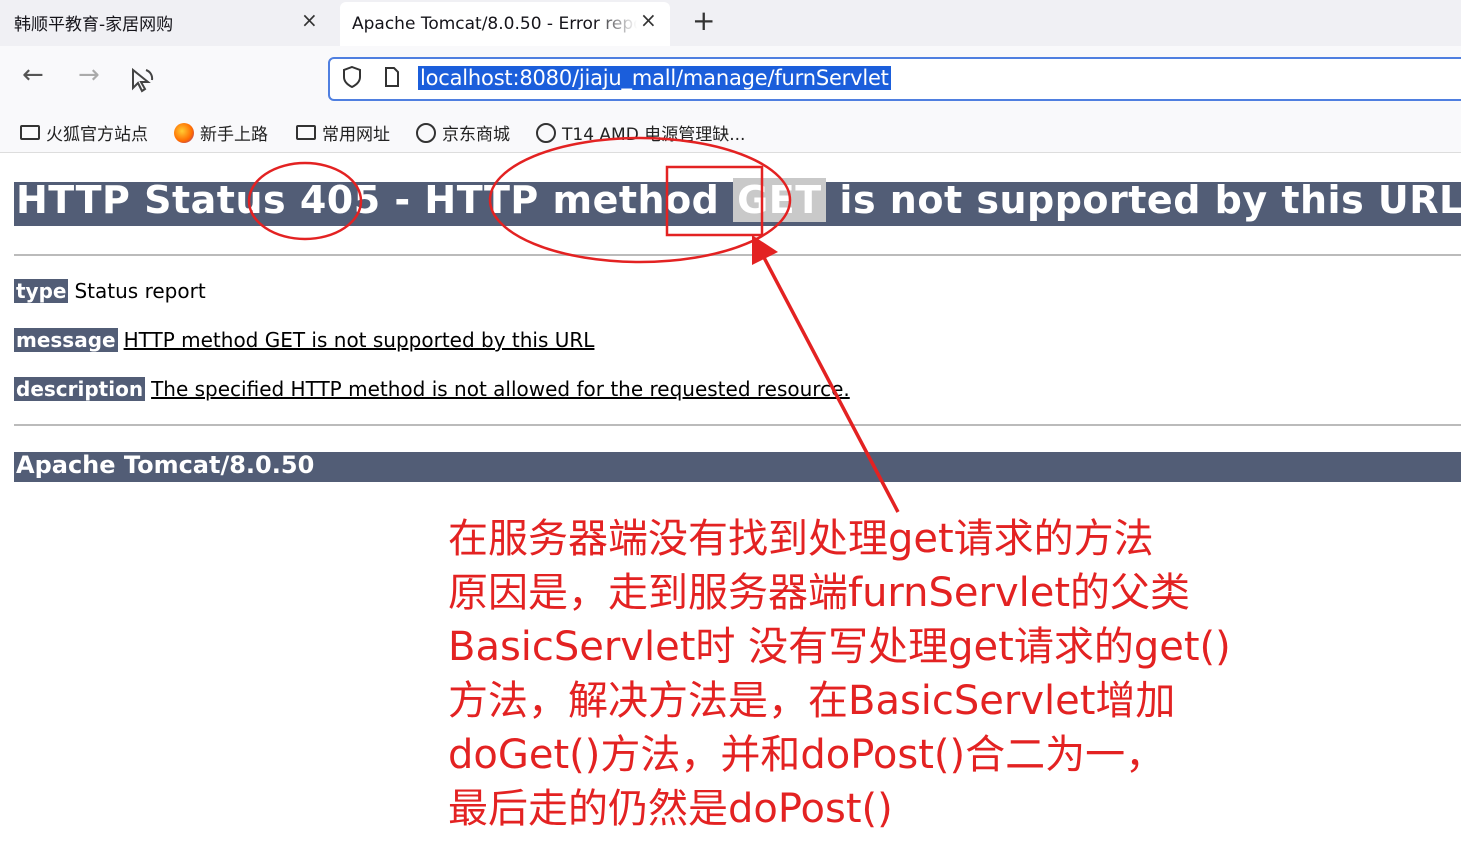  What do you see at coordinates (476, 135) in the screenshot?
I see `bookmark-label: 京东商城` at bounding box center [476, 135].